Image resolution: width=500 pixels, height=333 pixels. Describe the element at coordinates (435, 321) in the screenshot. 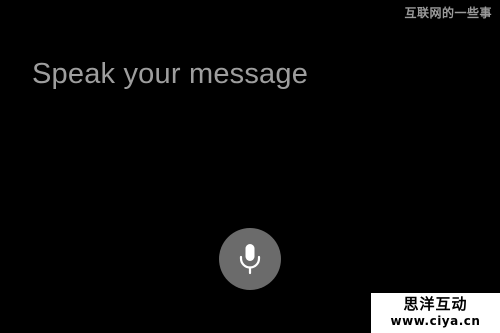

I see `watermark-url: www.ciya.cn` at that location.